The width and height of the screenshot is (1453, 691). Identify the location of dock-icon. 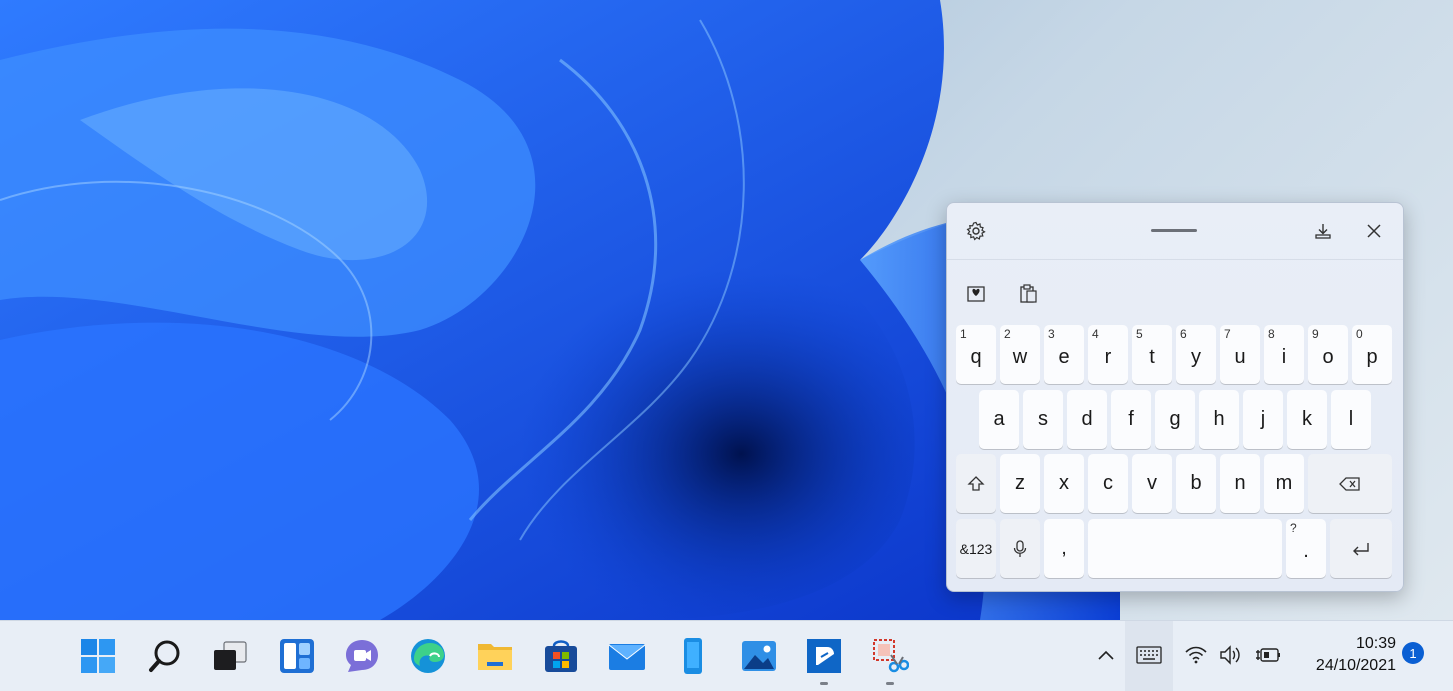
(1323, 231).